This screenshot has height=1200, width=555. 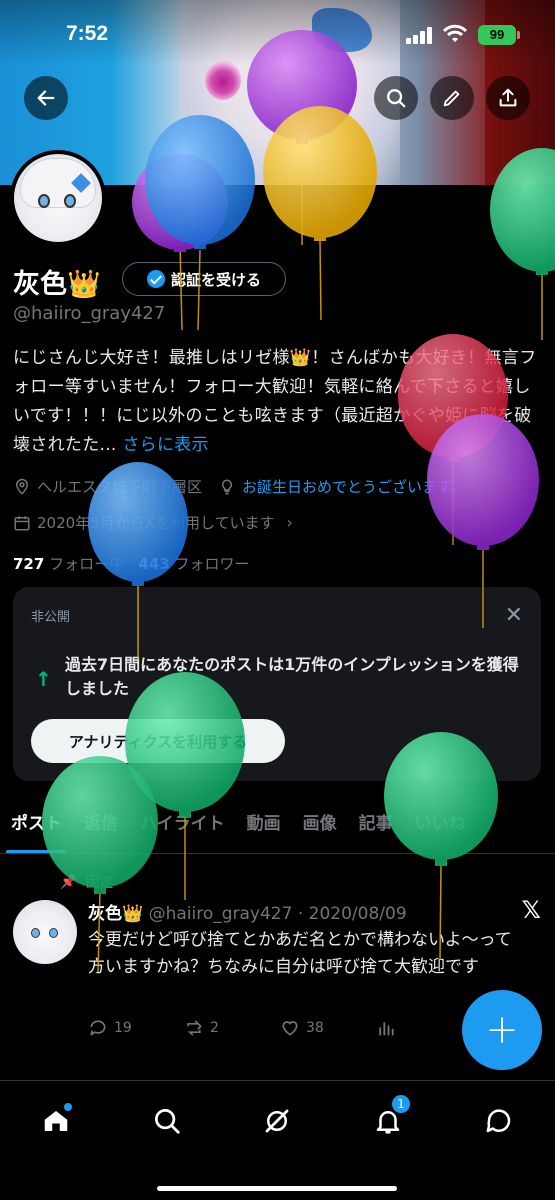 What do you see at coordinates (239, 486) in the screenshot?
I see `profile-meta-row: ヘルエスタ城下町下層区 お誕生日おめでとうございます。` at bounding box center [239, 486].